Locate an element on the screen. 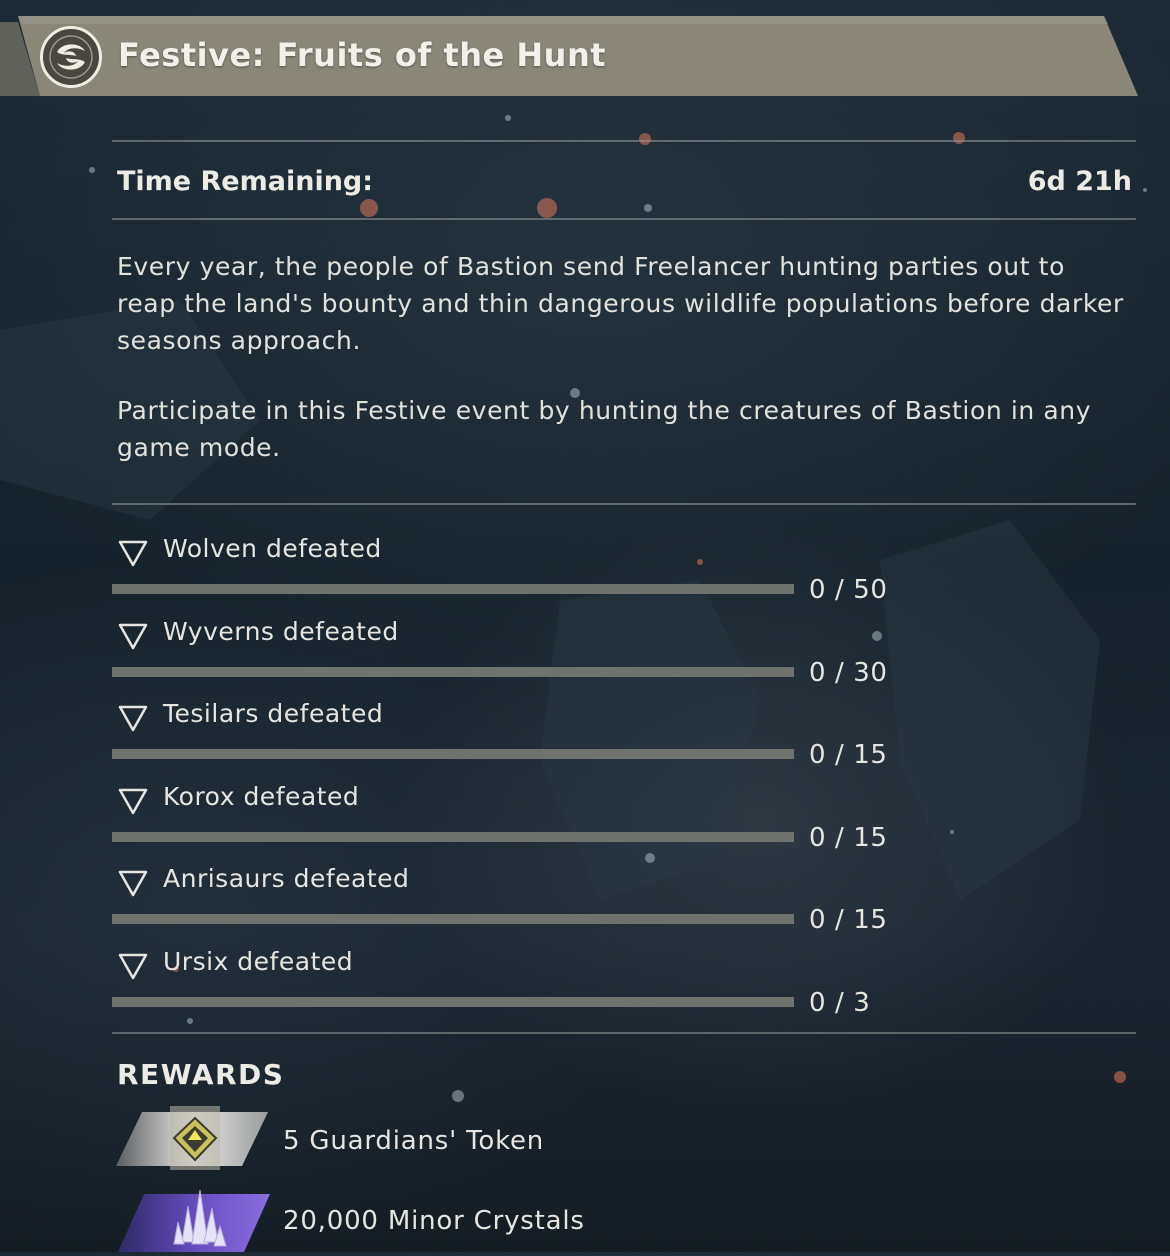  time-remaining-label: Time Remaining: is located at coordinates (245, 181).